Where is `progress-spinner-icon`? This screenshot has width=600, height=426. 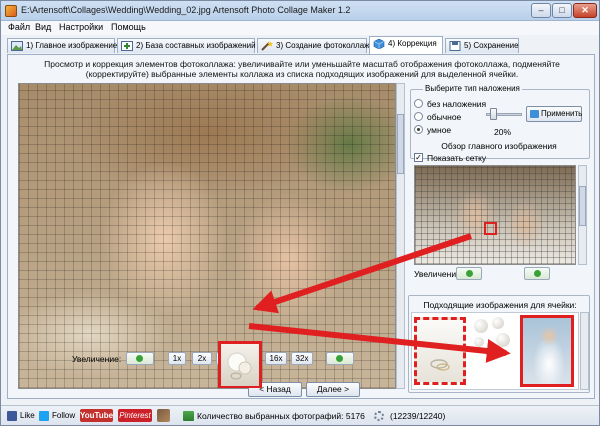 progress-spinner-icon is located at coordinates (379, 416).